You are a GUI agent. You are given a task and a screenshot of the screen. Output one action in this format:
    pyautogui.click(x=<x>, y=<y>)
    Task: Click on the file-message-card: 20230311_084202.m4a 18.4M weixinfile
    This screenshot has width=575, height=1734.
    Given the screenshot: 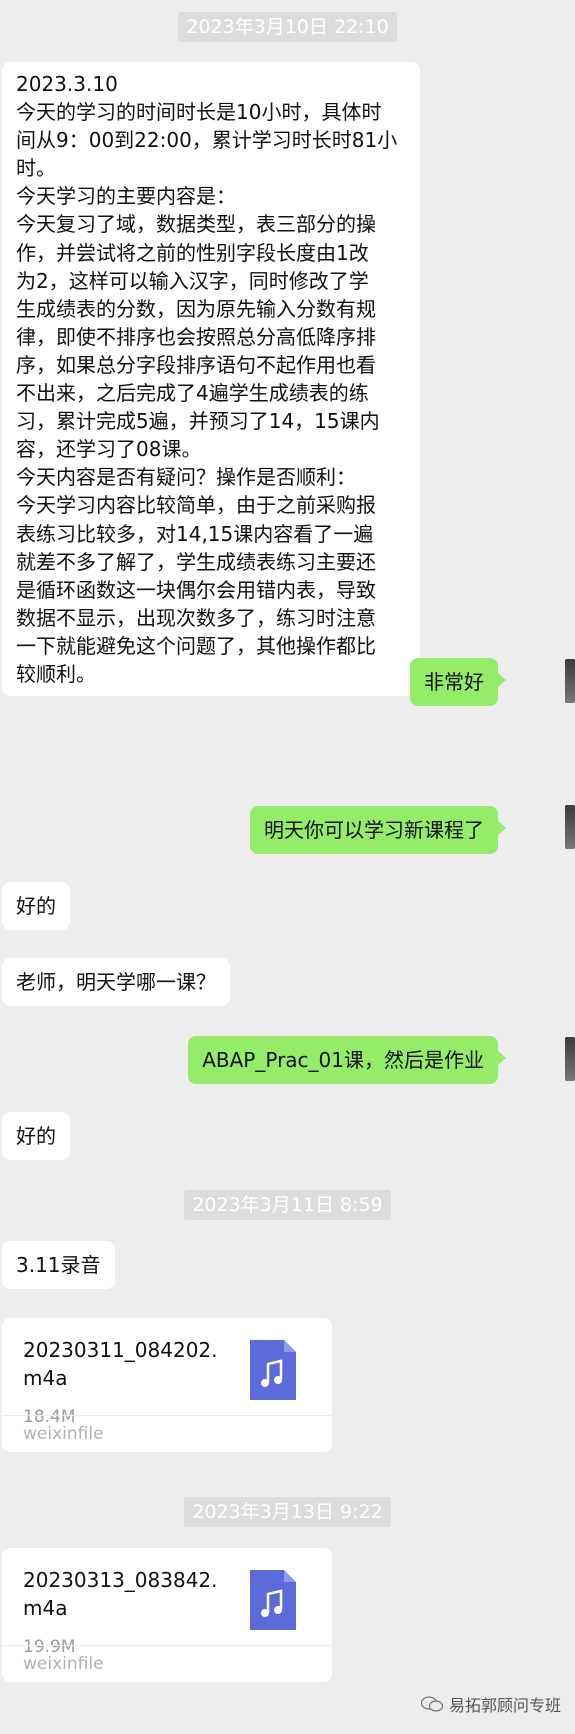 What is the action you would take?
    pyautogui.click(x=167, y=1385)
    